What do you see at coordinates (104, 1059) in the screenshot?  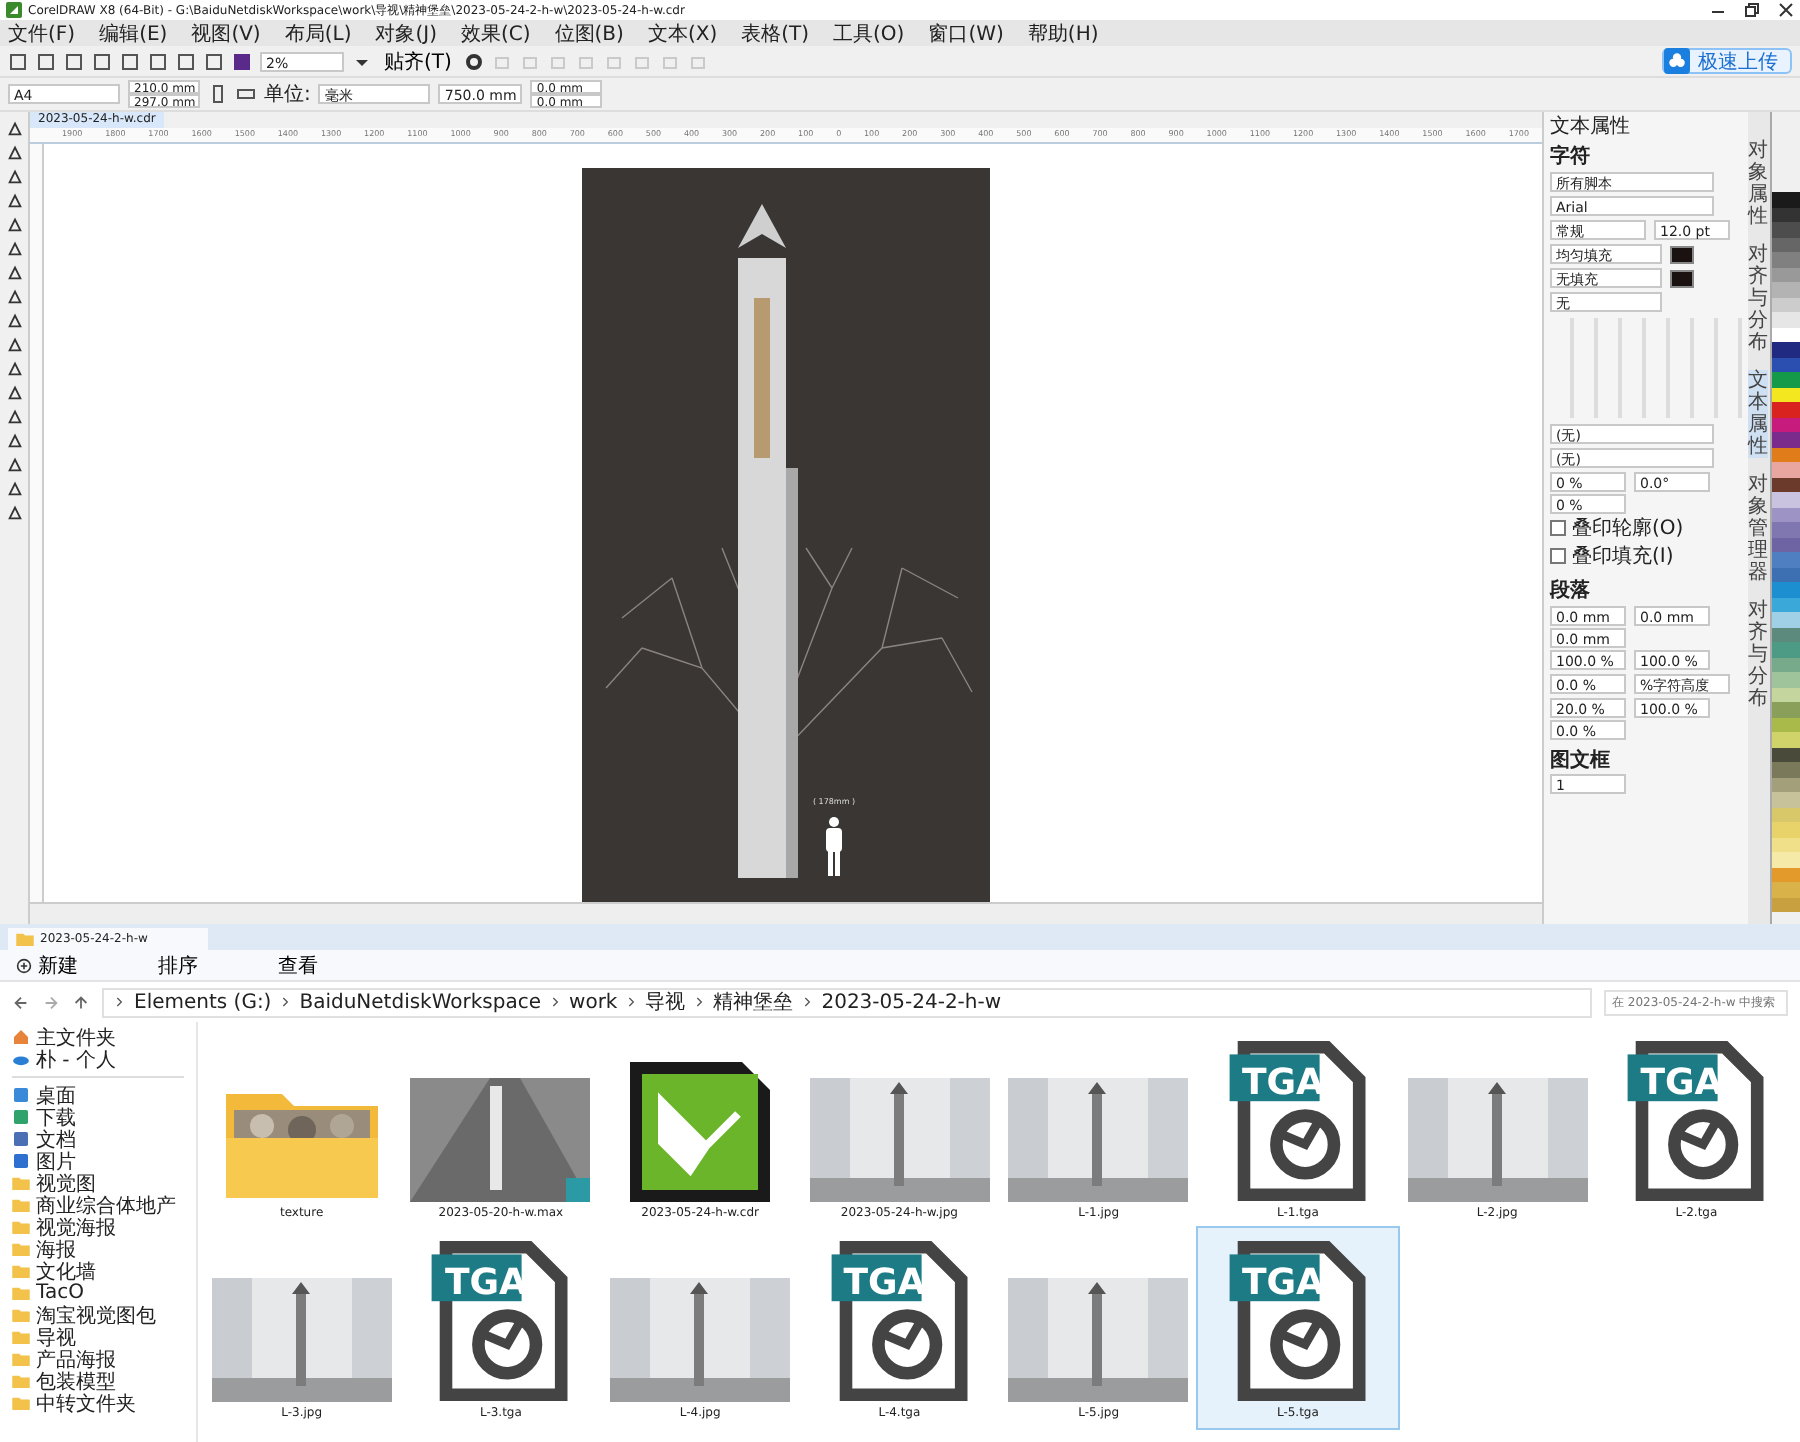 I see `sidebar-item: 朴 - 个人` at bounding box center [104, 1059].